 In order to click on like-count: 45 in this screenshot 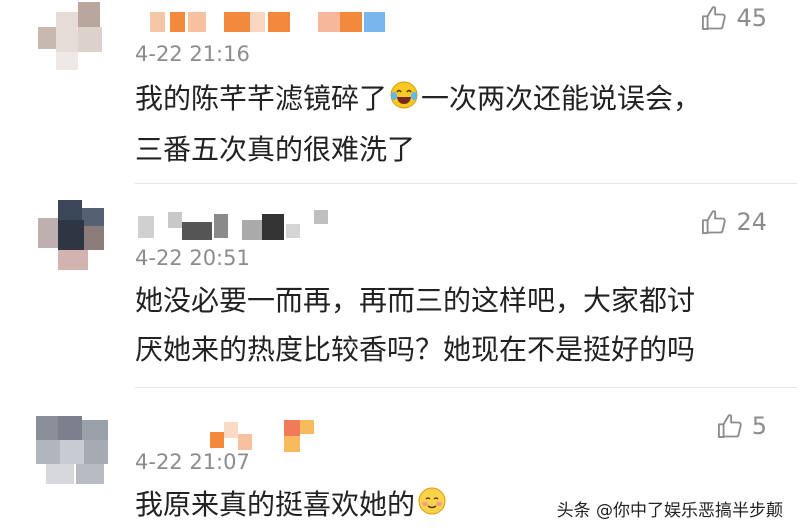, I will do `click(751, 18)`.